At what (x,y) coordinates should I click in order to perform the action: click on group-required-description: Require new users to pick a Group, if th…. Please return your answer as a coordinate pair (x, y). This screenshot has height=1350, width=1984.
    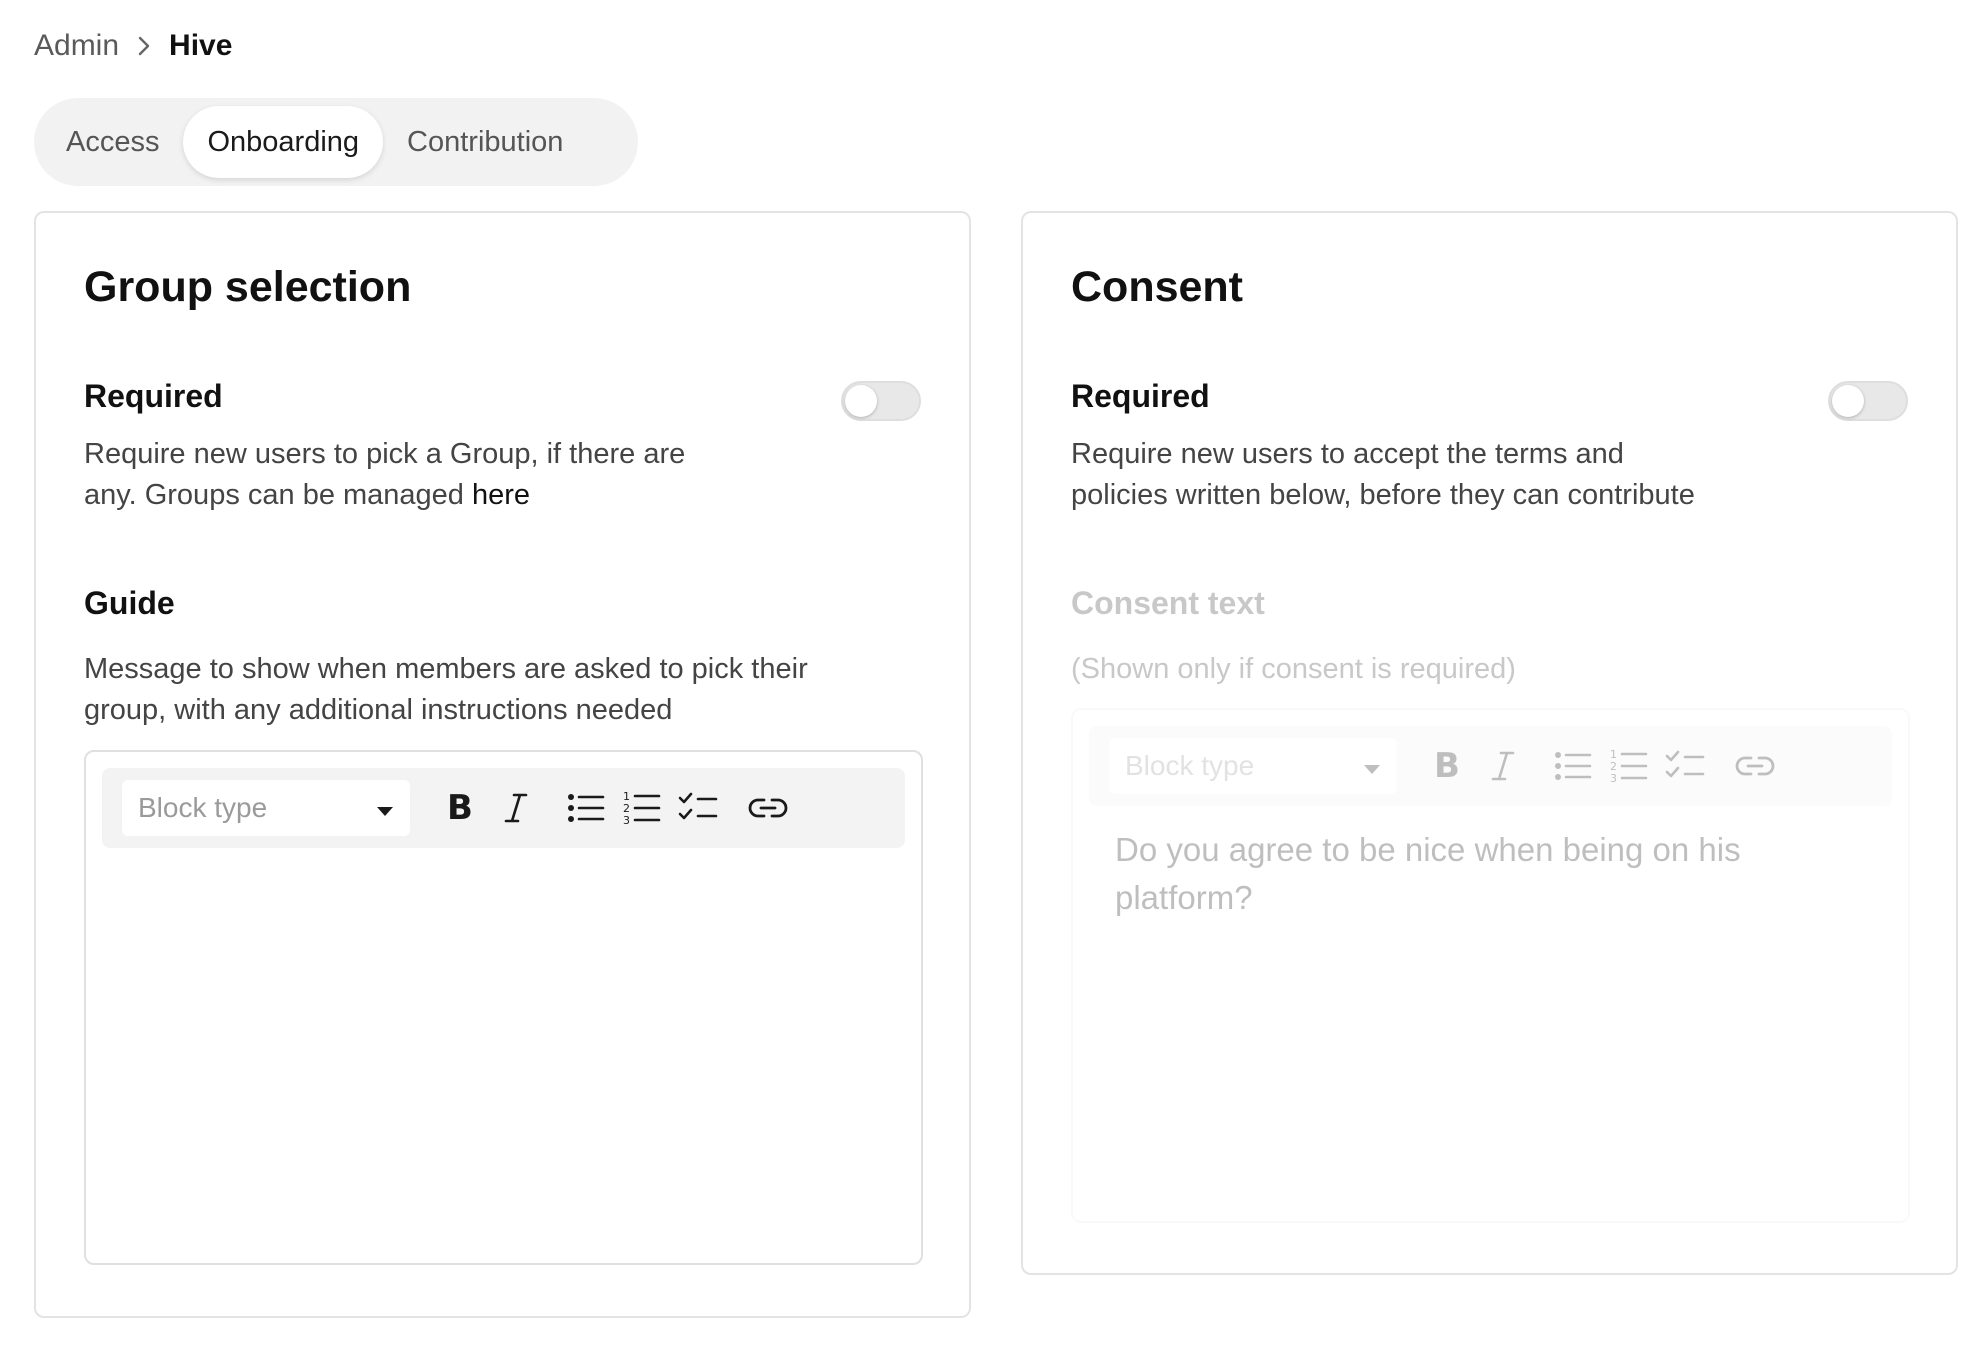
    Looking at the image, I should click on (384, 475).